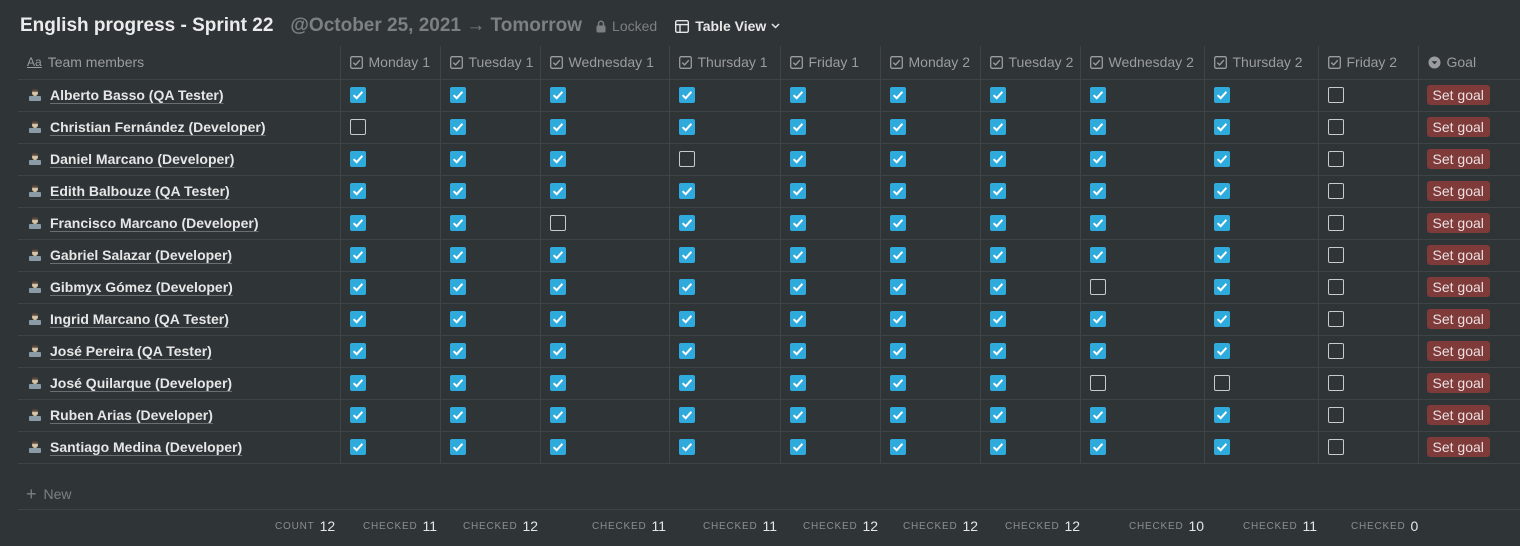 The width and height of the screenshot is (1520, 546). Describe the element at coordinates (1166, 526) in the screenshot. I see `checked-calculation: CHECKED 10` at that location.